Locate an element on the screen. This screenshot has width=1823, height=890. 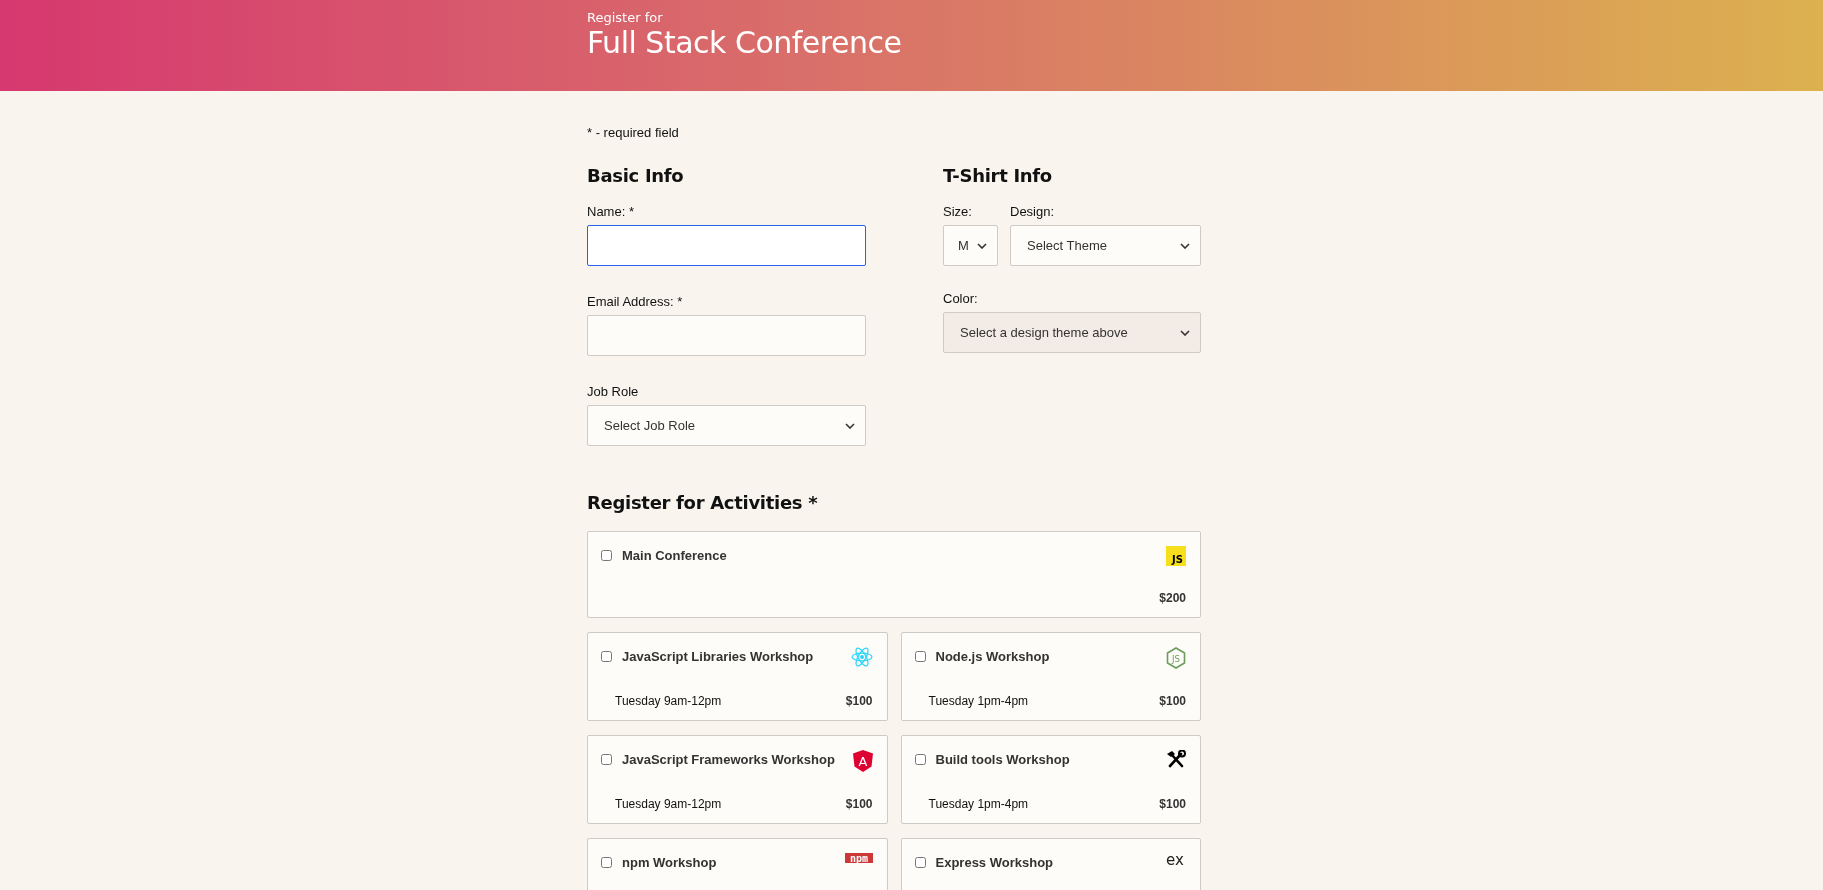
page-title: Full Stack Conference is located at coordinates (744, 42).